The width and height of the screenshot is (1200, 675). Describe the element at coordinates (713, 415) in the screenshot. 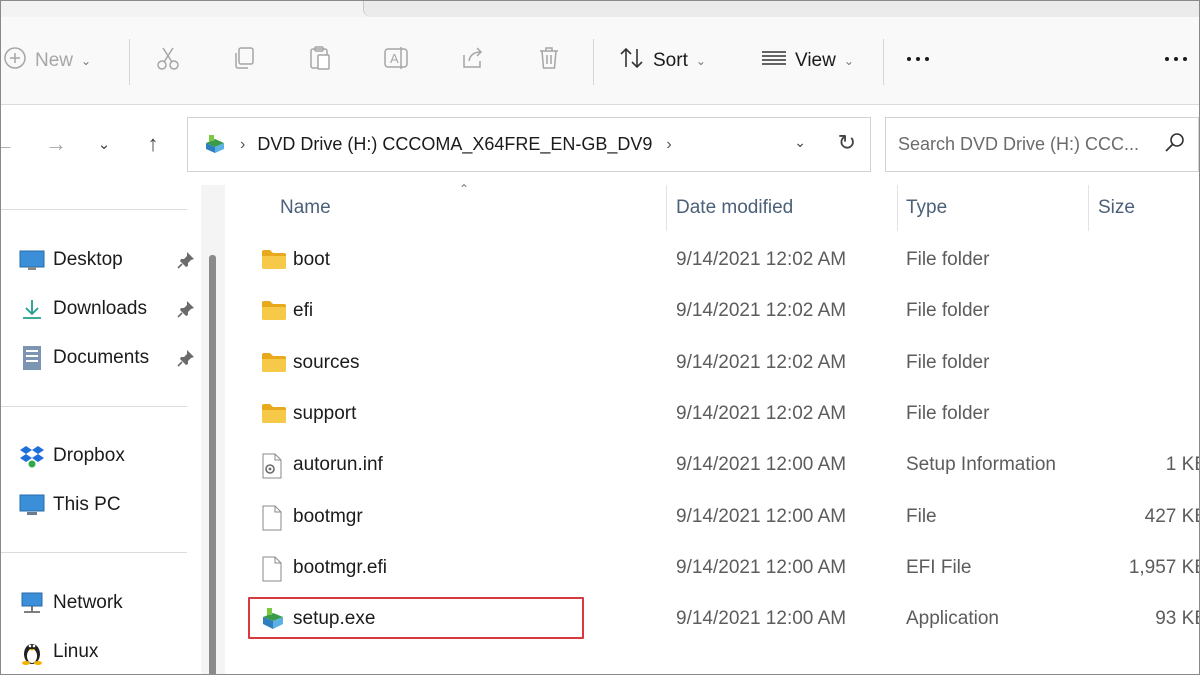

I see `file-row-support: support 9/14/2021 12:02 AM File folder` at that location.